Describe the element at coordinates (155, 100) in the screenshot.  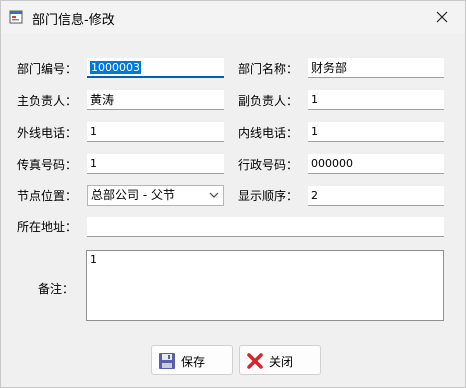
I see `manager-field: 黄涛` at that location.